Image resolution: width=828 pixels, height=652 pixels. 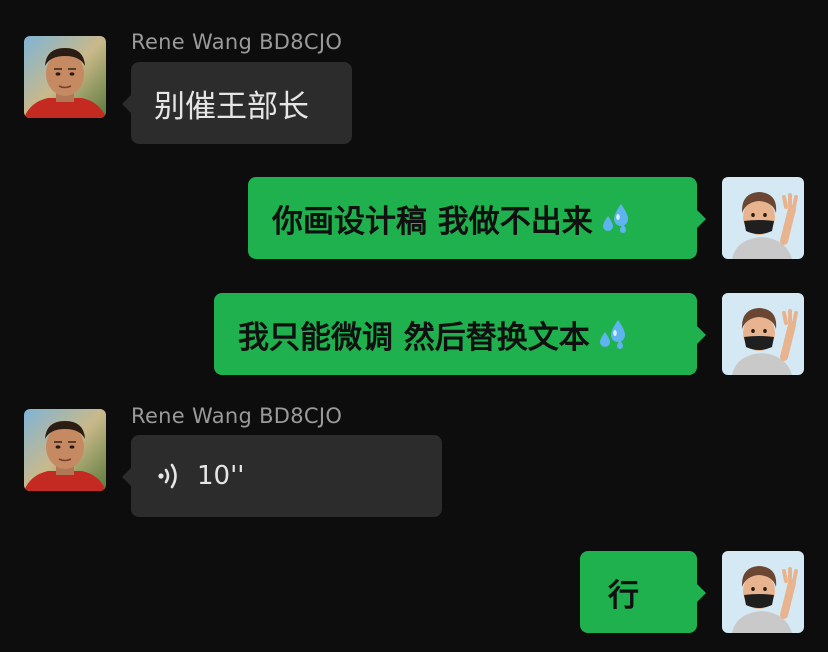 I want to click on message-bubble: 你画设计稿 我做不出来, so click(x=477, y=218).